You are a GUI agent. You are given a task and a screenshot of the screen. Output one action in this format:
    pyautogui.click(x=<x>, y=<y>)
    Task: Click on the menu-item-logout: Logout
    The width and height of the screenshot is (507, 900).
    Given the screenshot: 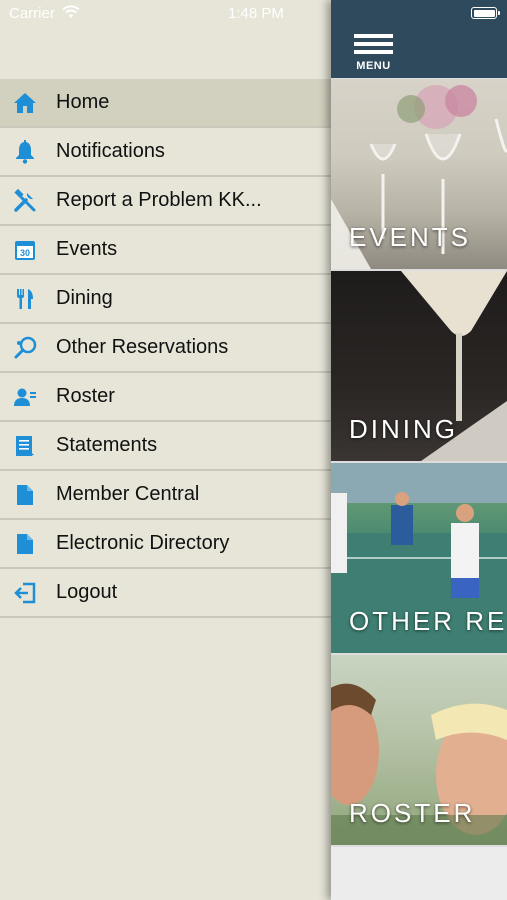 What is the action you would take?
    pyautogui.click(x=165, y=593)
    